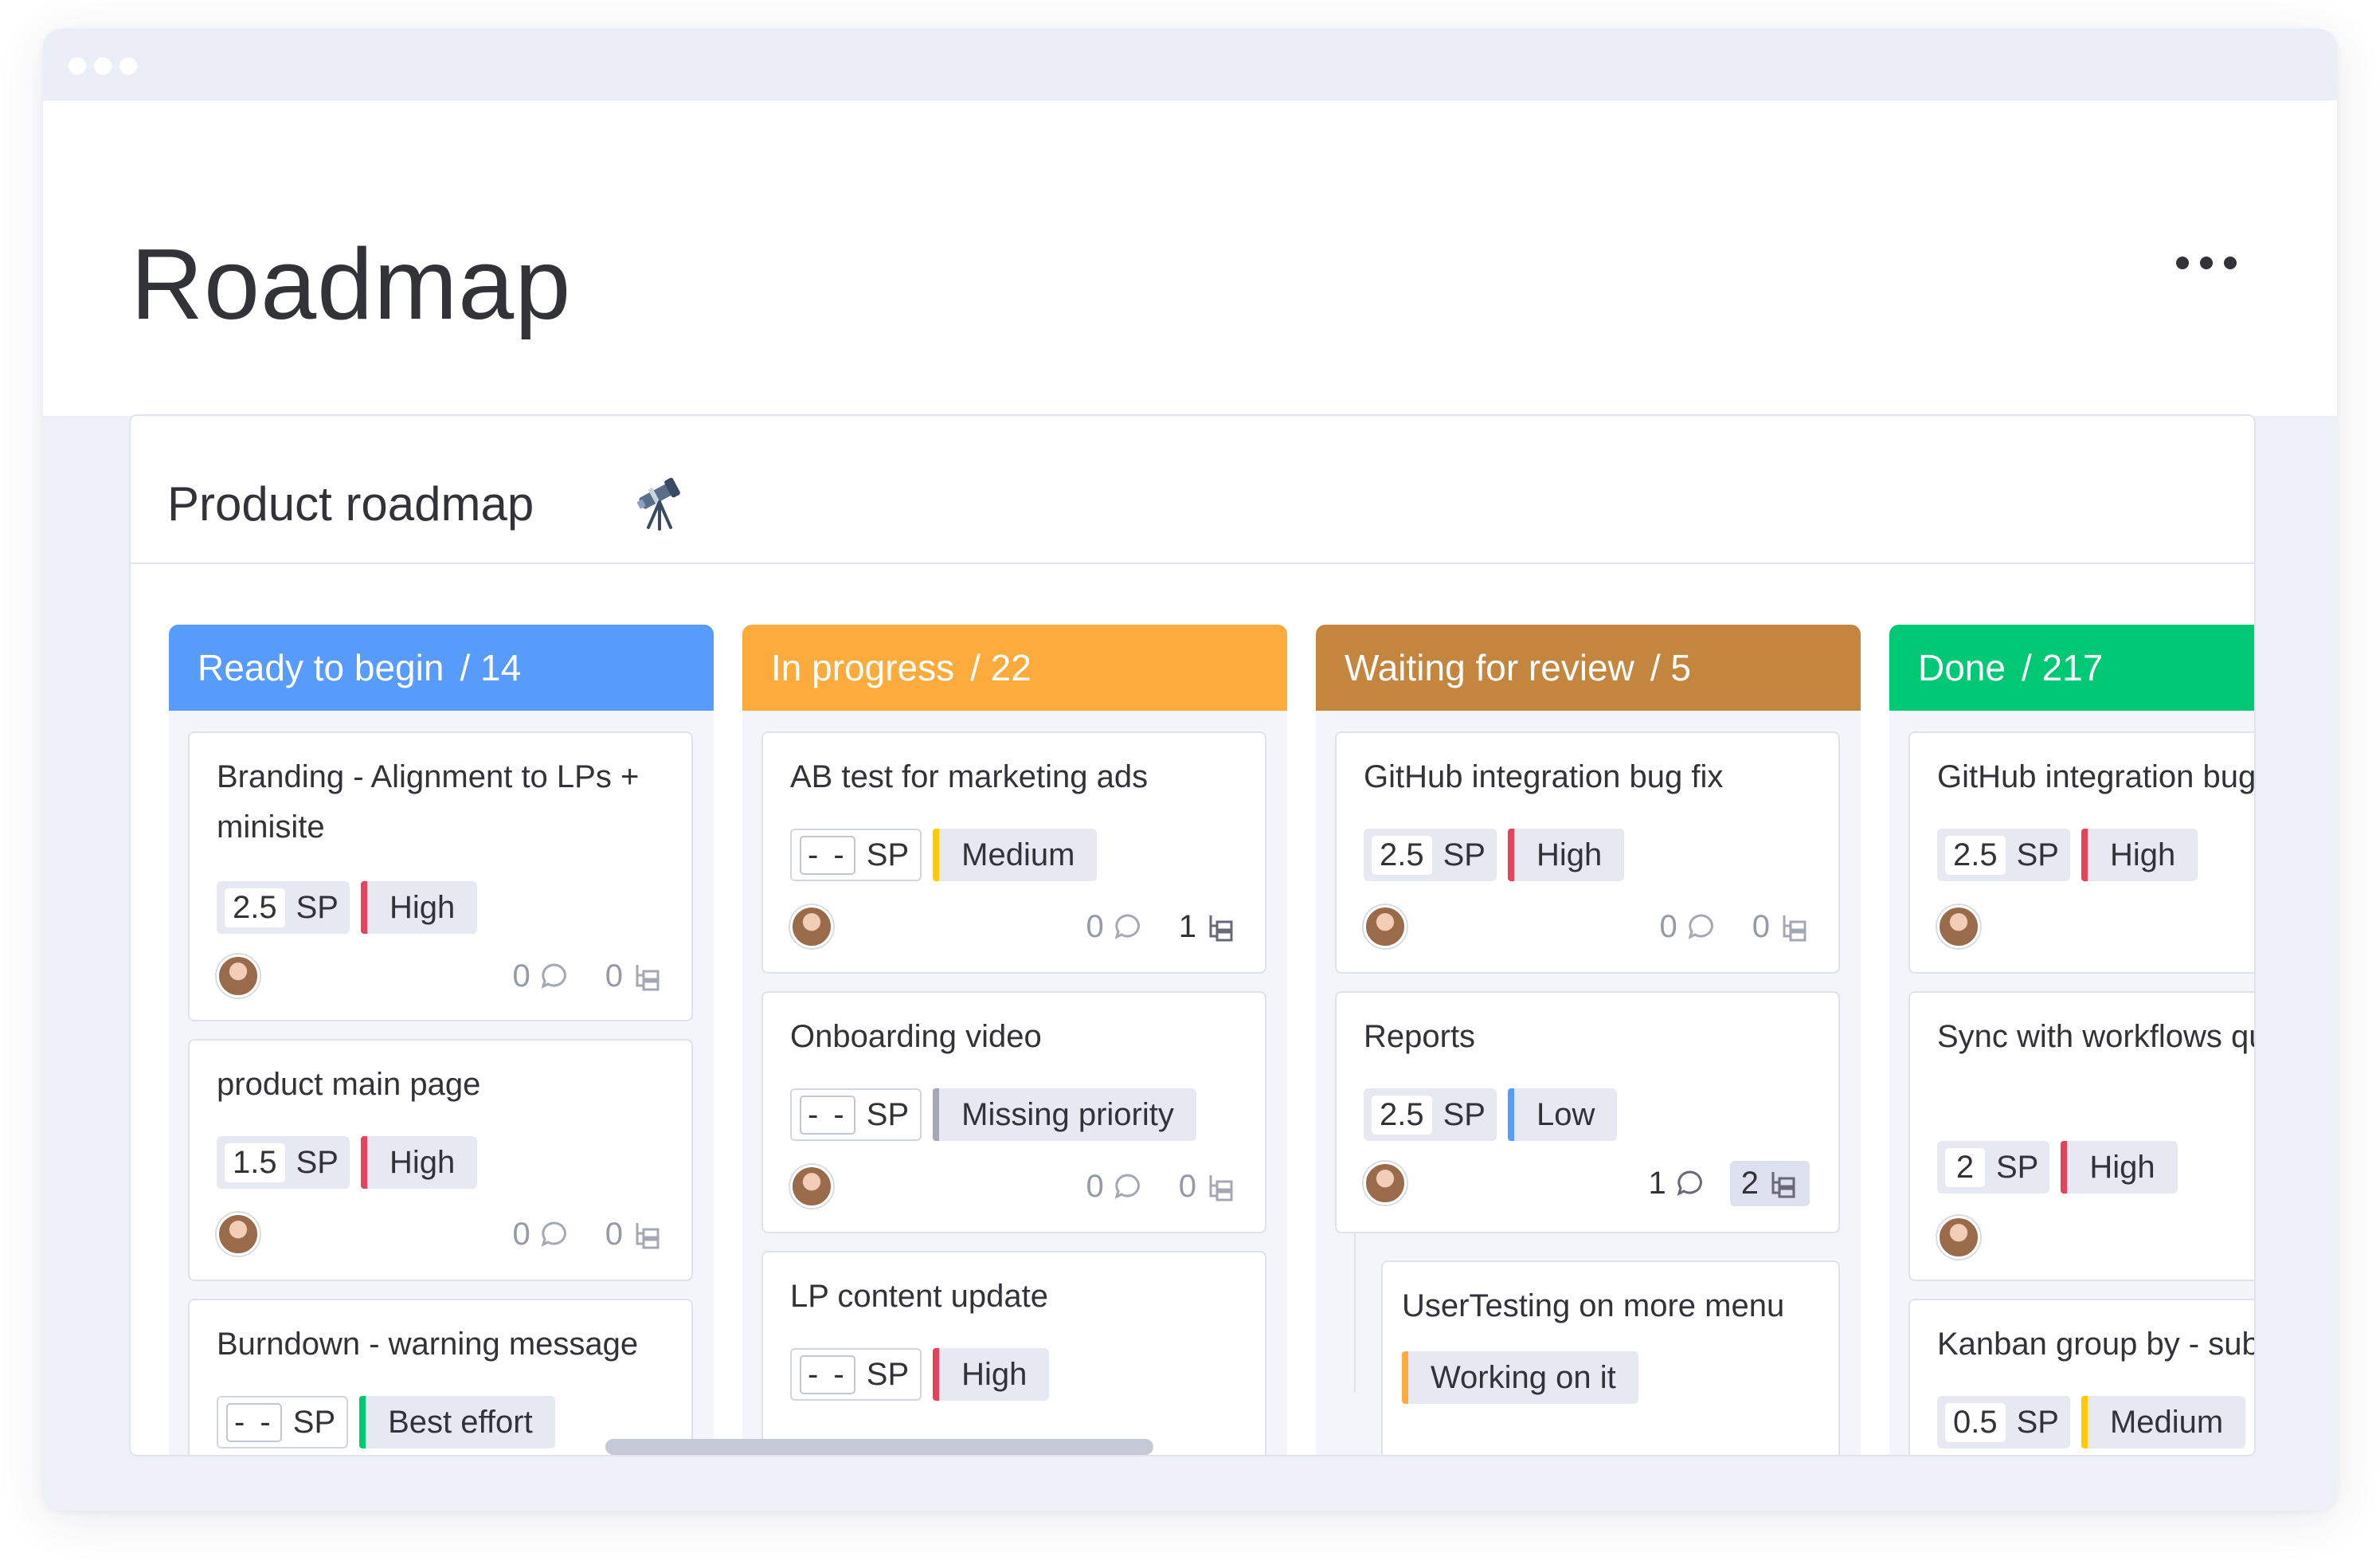  I want to click on comments-count: 1, so click(1677, 1183).